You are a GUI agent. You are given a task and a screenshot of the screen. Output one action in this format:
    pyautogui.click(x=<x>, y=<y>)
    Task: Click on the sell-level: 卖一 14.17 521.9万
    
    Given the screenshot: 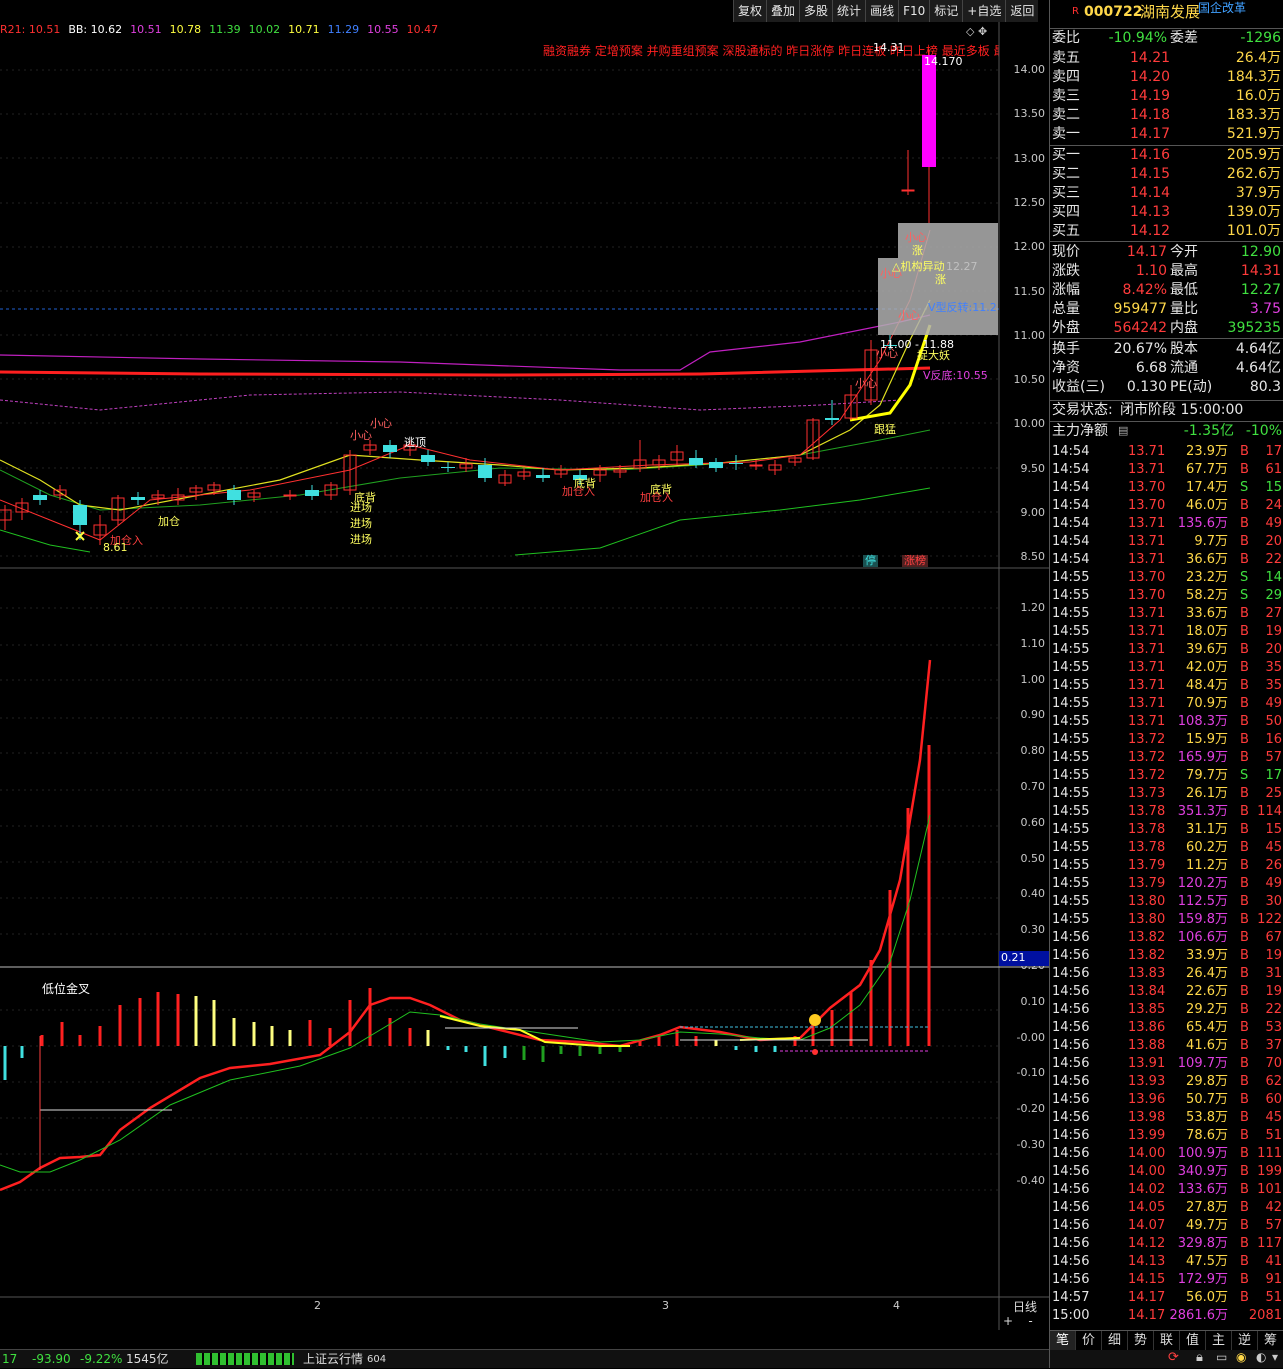 What is the action you would take?
    pyautogui.click(x=1166, y=134)
    